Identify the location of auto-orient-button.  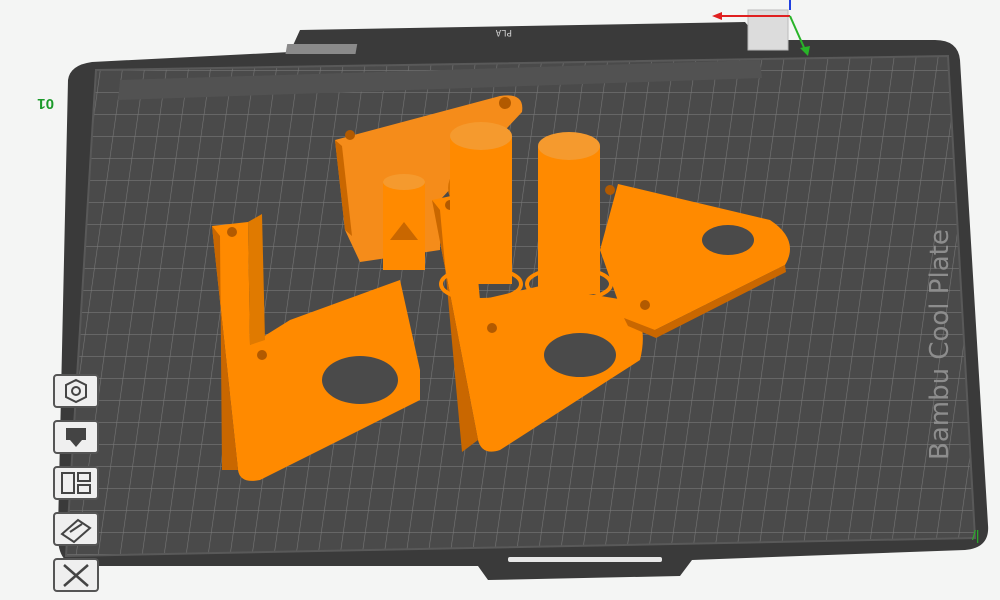
(80, 392).